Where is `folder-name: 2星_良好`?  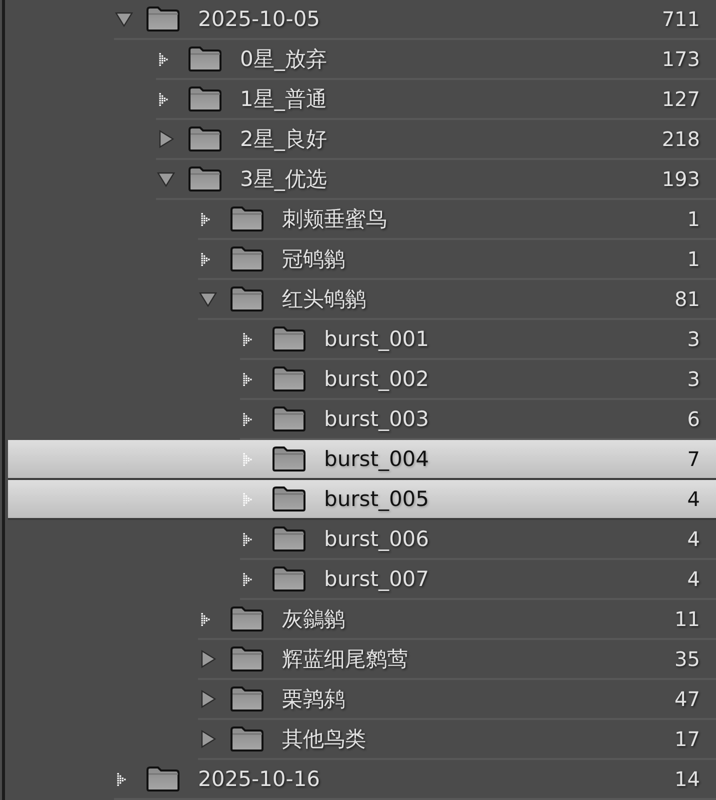 folder-name: 2星_良好 is located at coordinates (283, 139).